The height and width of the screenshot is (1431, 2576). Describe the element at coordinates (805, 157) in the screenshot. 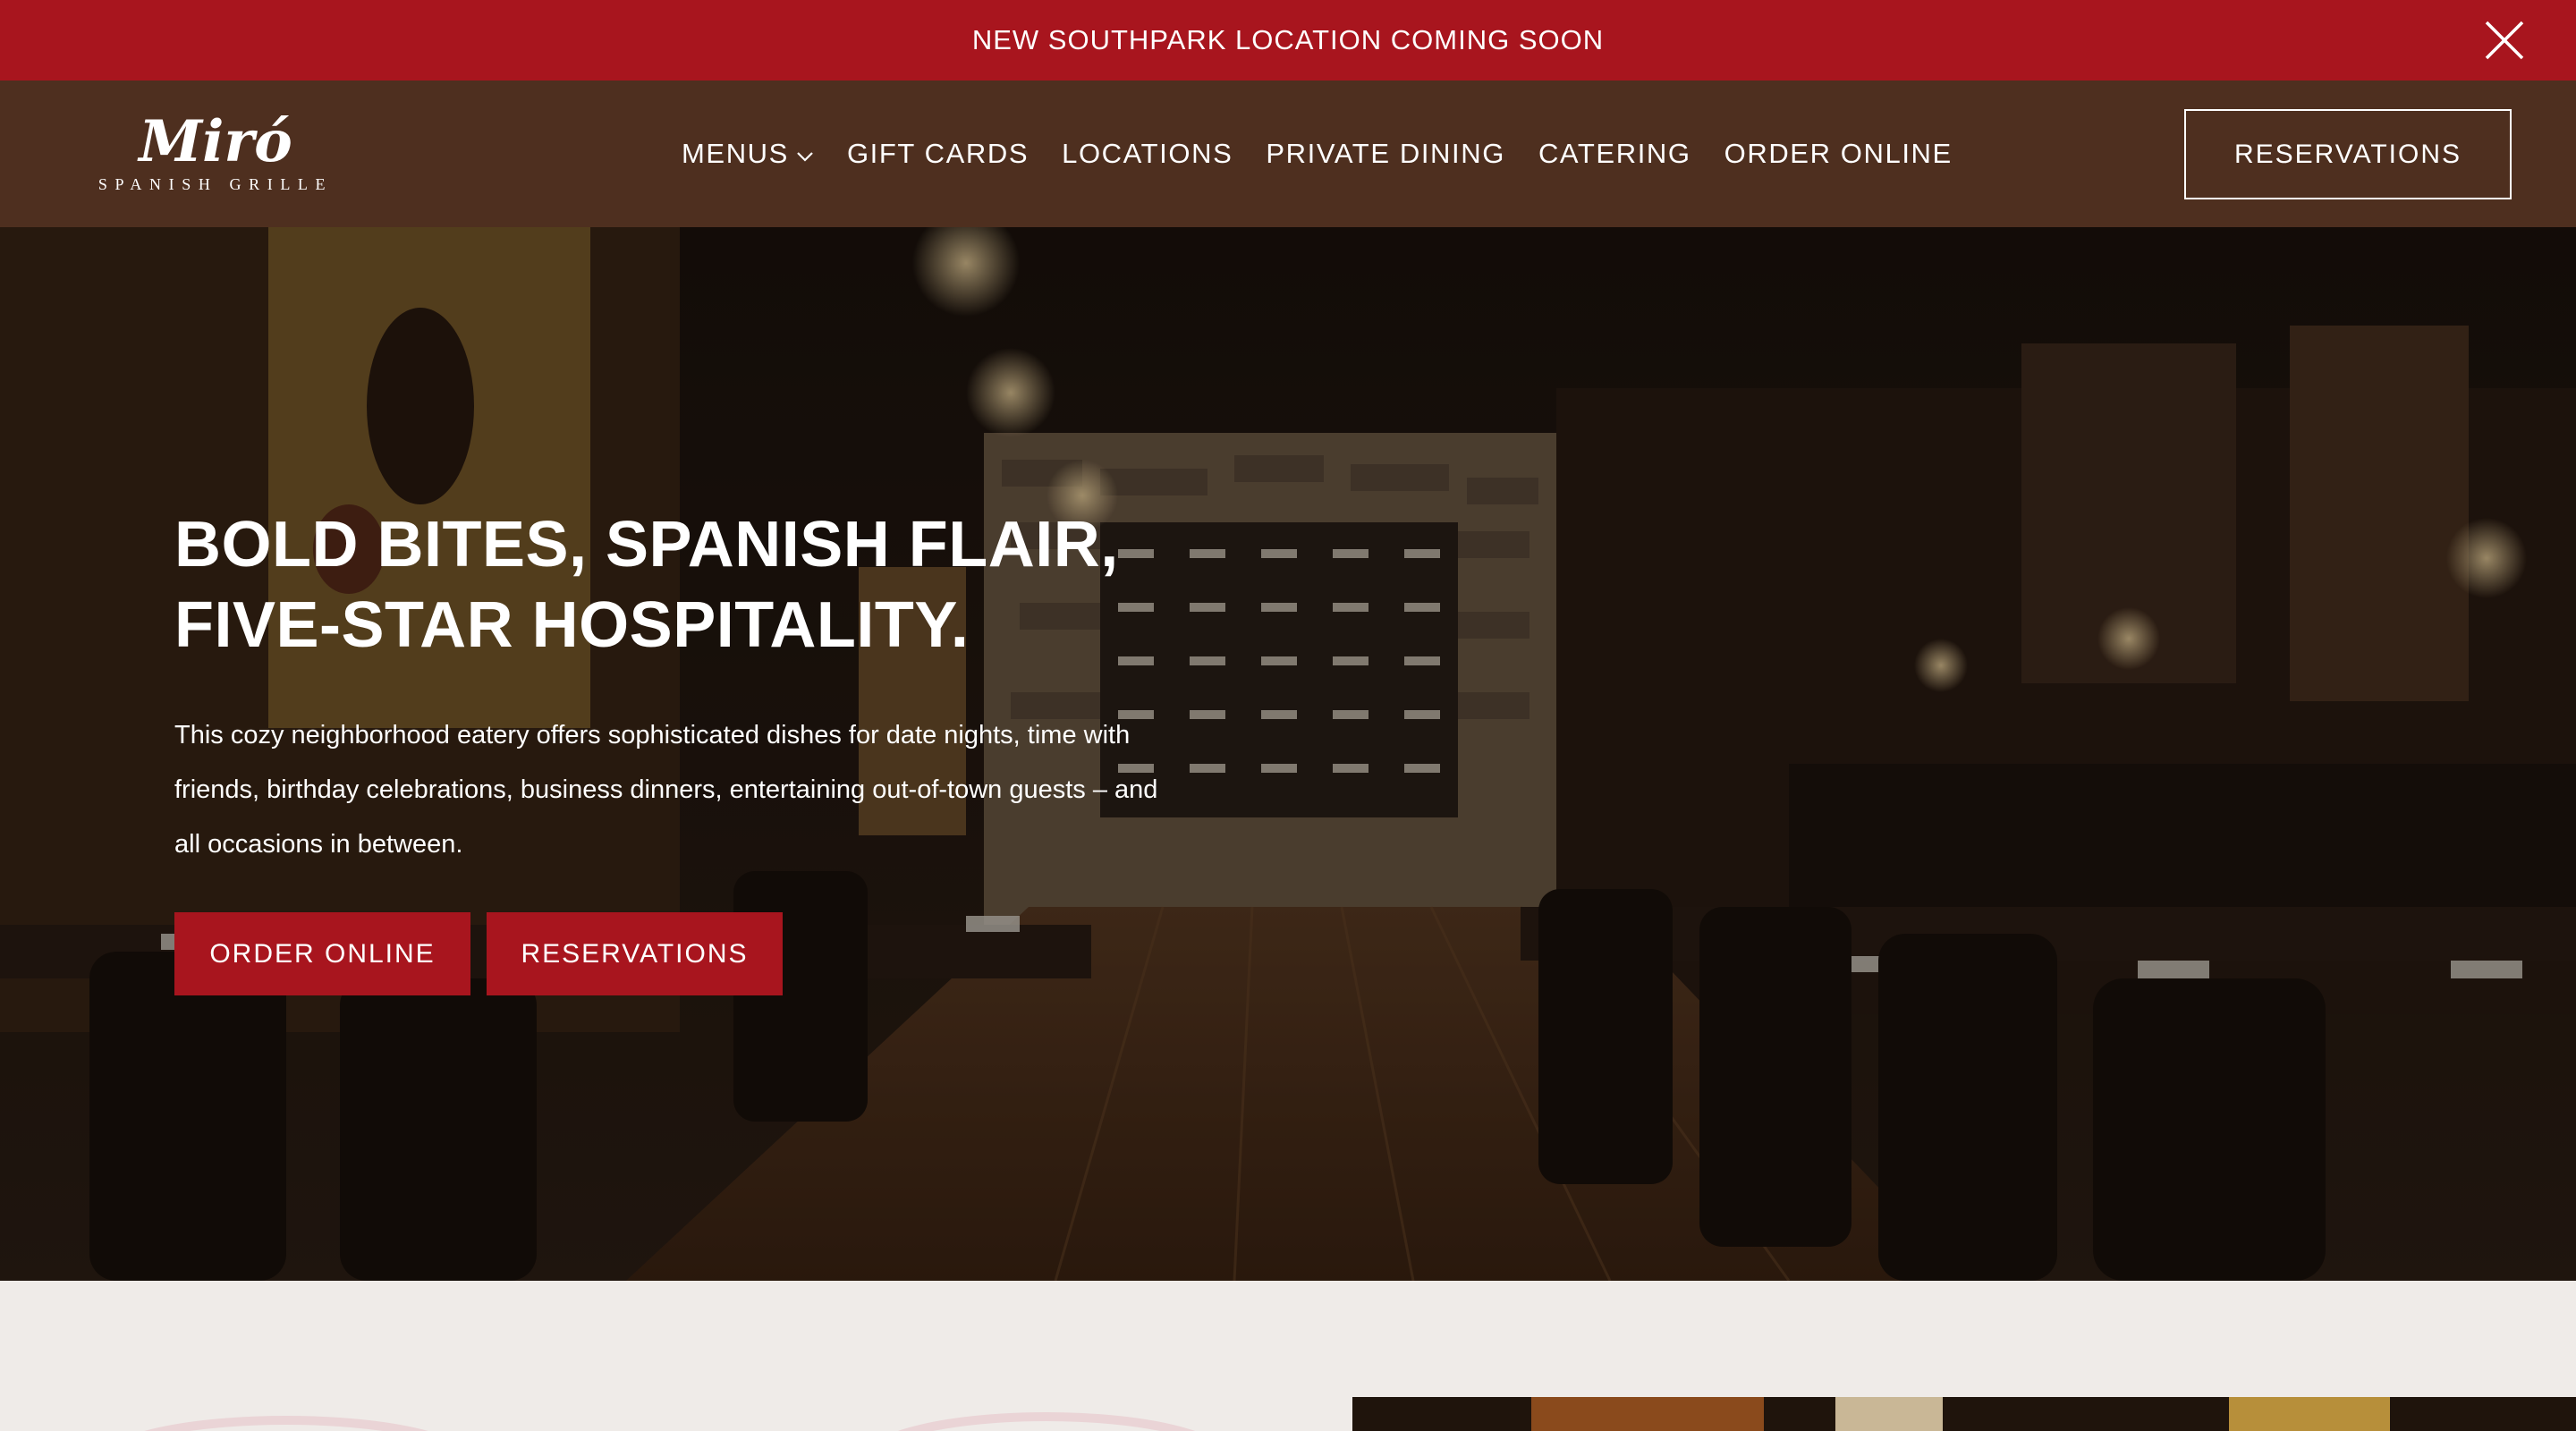

I see `chevron-down-icon` at that location.